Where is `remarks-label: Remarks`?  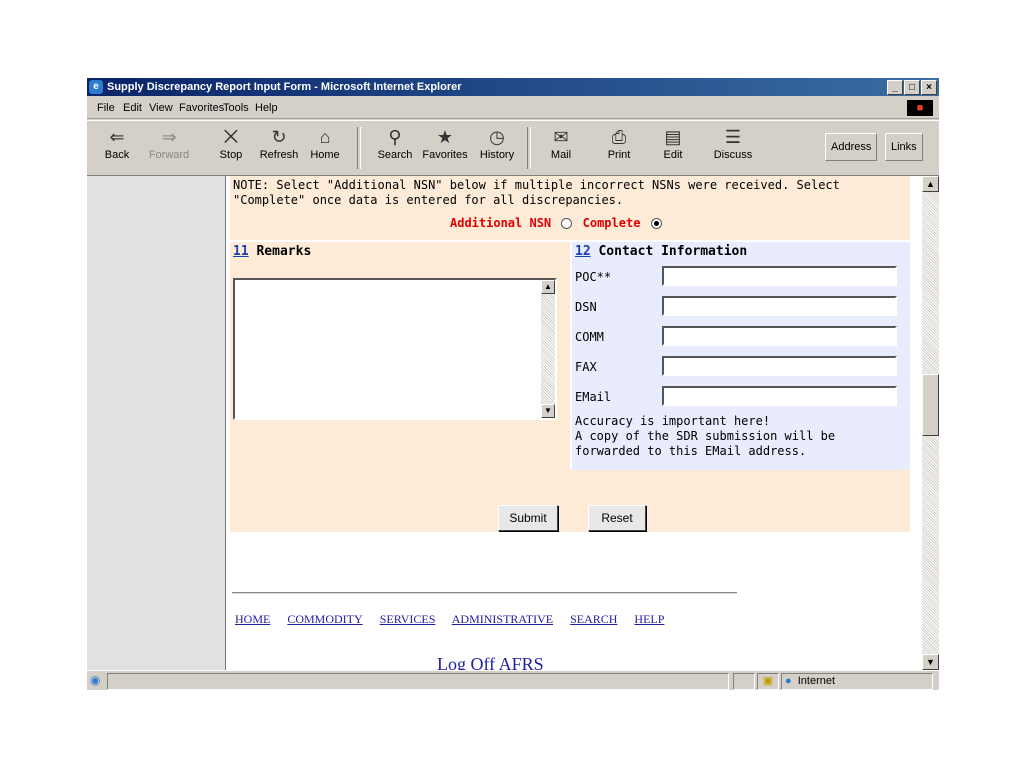
remarks-label: Remarks is located at coordinates (284, 251).